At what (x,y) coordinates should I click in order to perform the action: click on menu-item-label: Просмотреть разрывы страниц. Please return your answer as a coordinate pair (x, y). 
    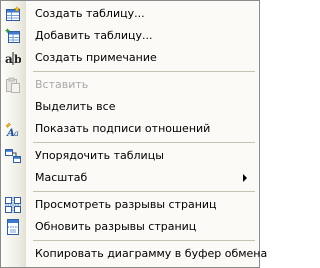
    Looking at the image, I should click on (126, 204).